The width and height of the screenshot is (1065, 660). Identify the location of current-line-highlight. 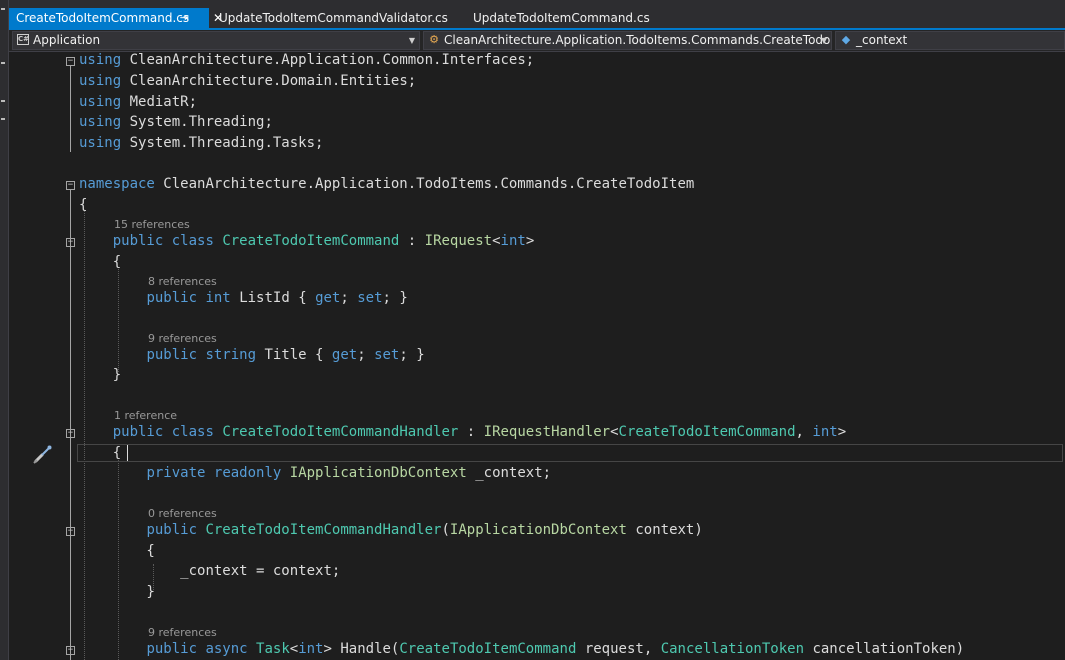
(570, 453).